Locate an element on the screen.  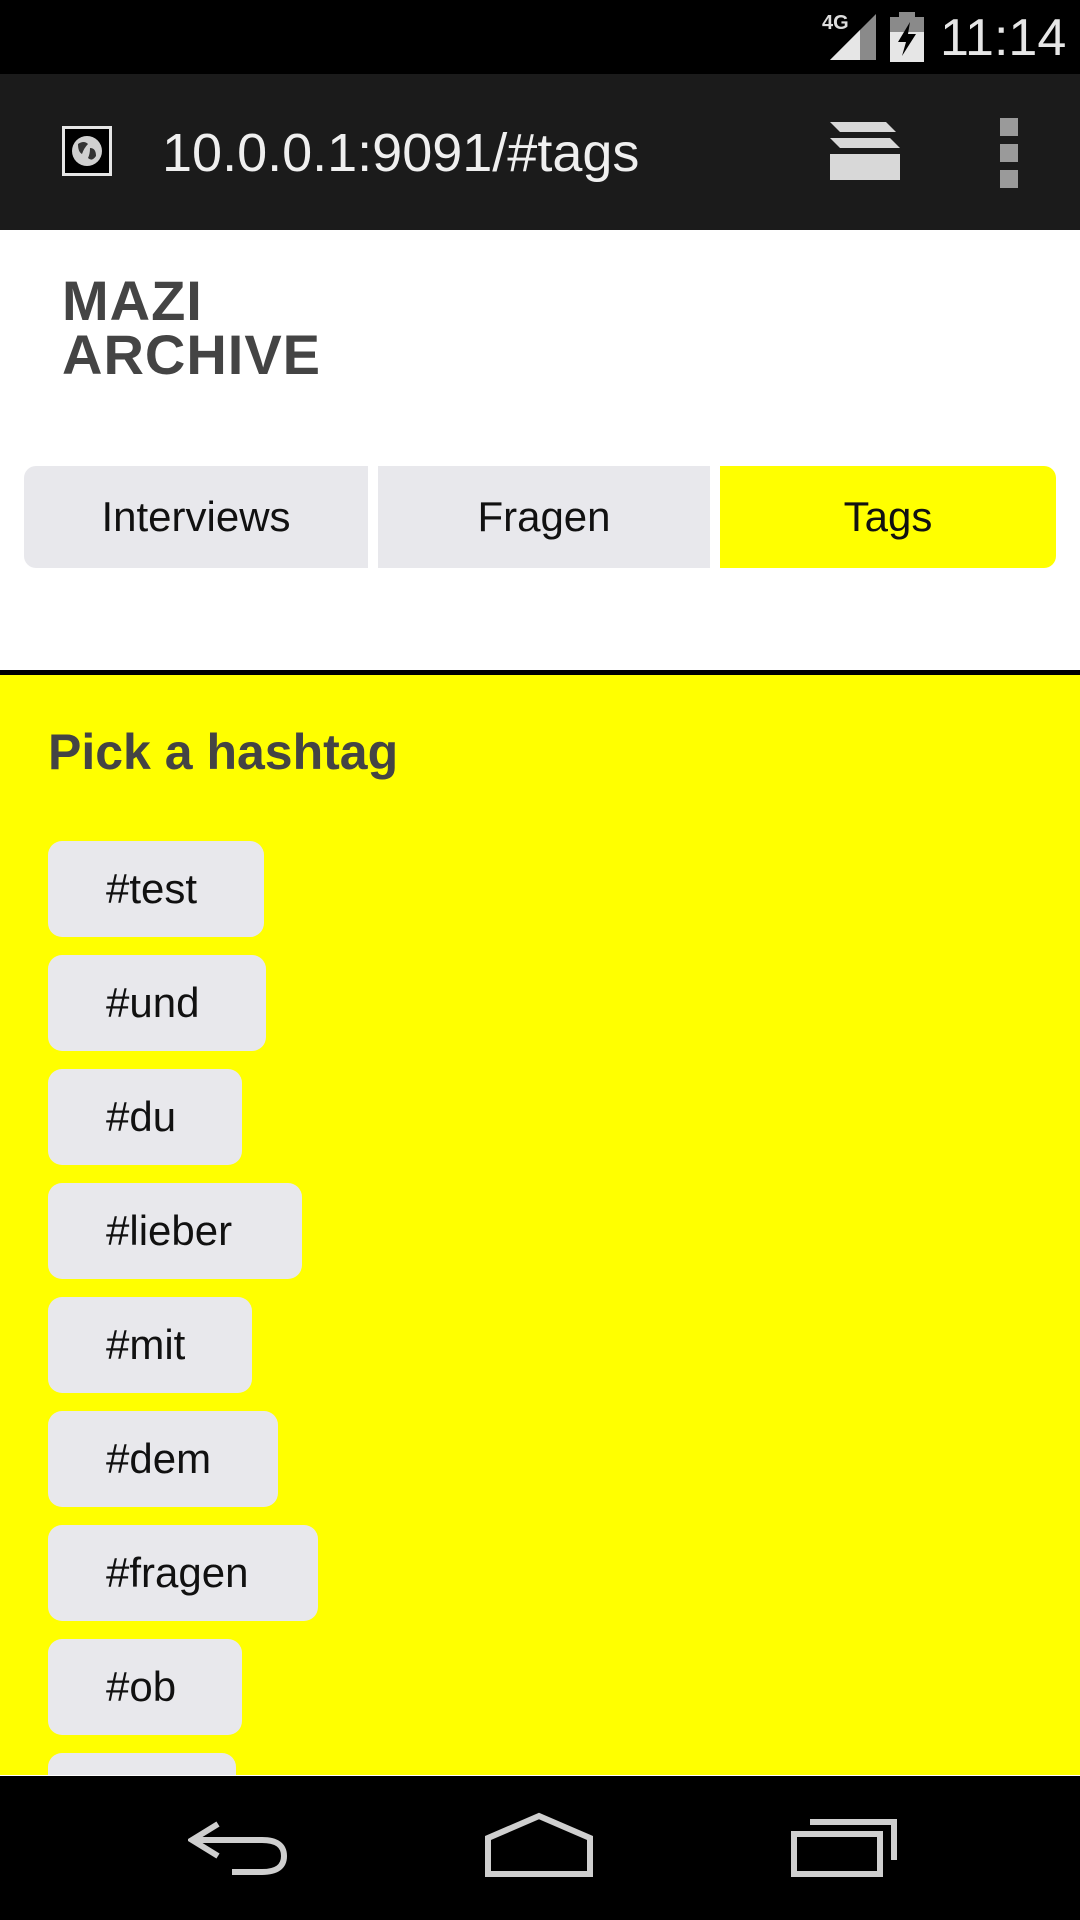
tag-button: #du is located at coordinates (145, 1117).